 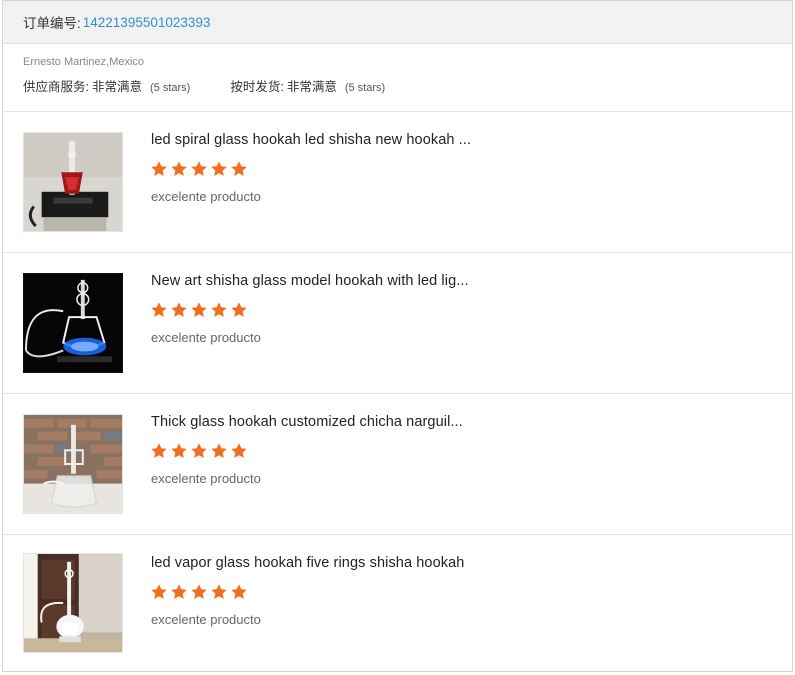 I want to click on on-time-shipping-rating: 按时发货: 非常满意 (5 stars), so click(x=307, y=85).